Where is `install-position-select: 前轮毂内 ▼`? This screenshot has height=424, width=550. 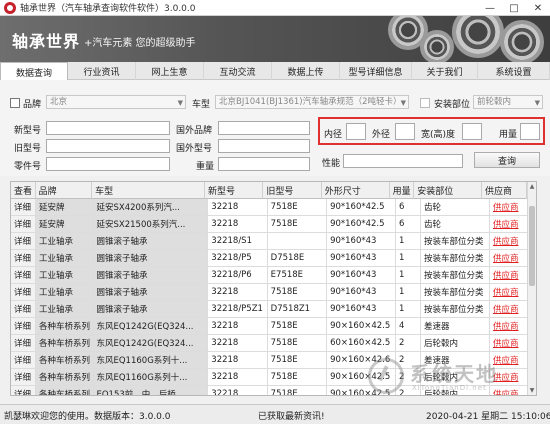 install-position-select: 前轮毂内 ▼ is located at coordinates (508, 102).